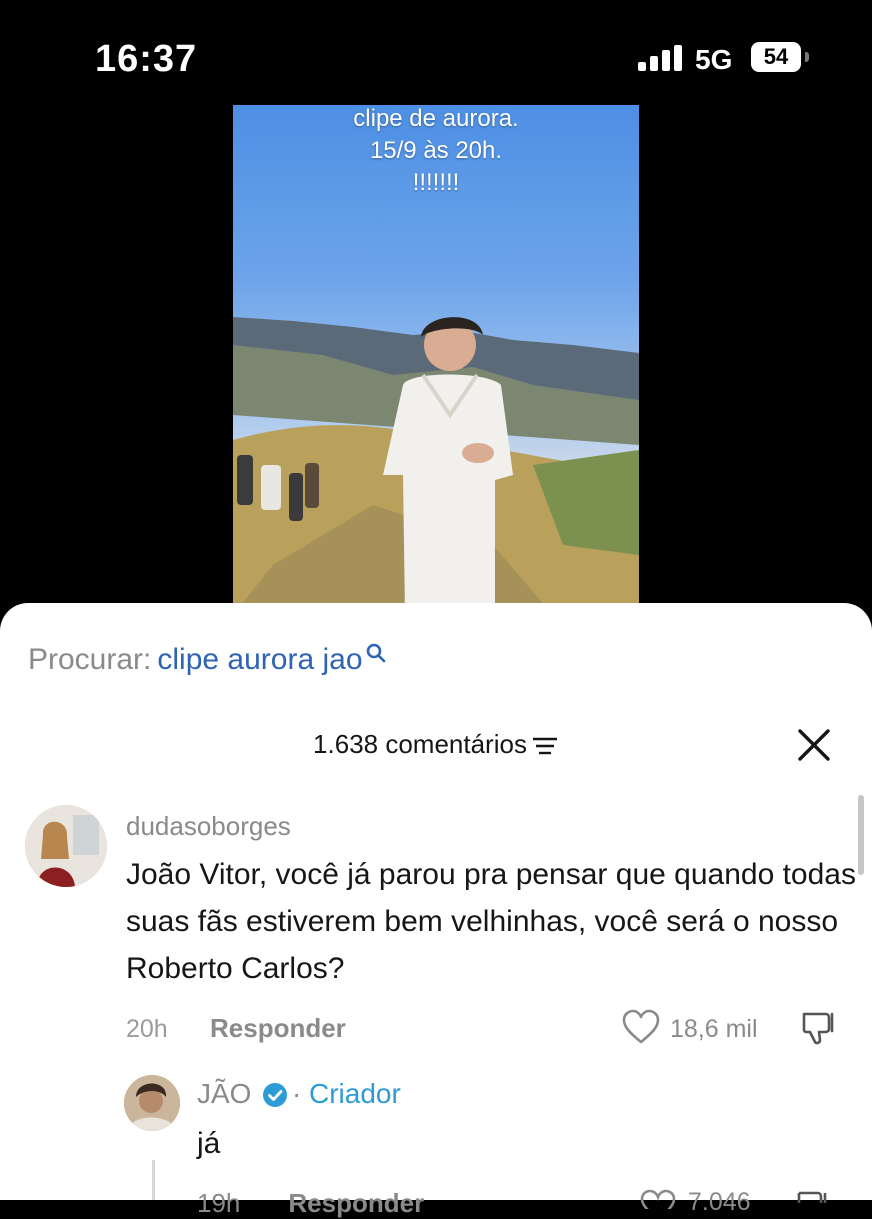  I want to click on video-scene, so click(436, 466).